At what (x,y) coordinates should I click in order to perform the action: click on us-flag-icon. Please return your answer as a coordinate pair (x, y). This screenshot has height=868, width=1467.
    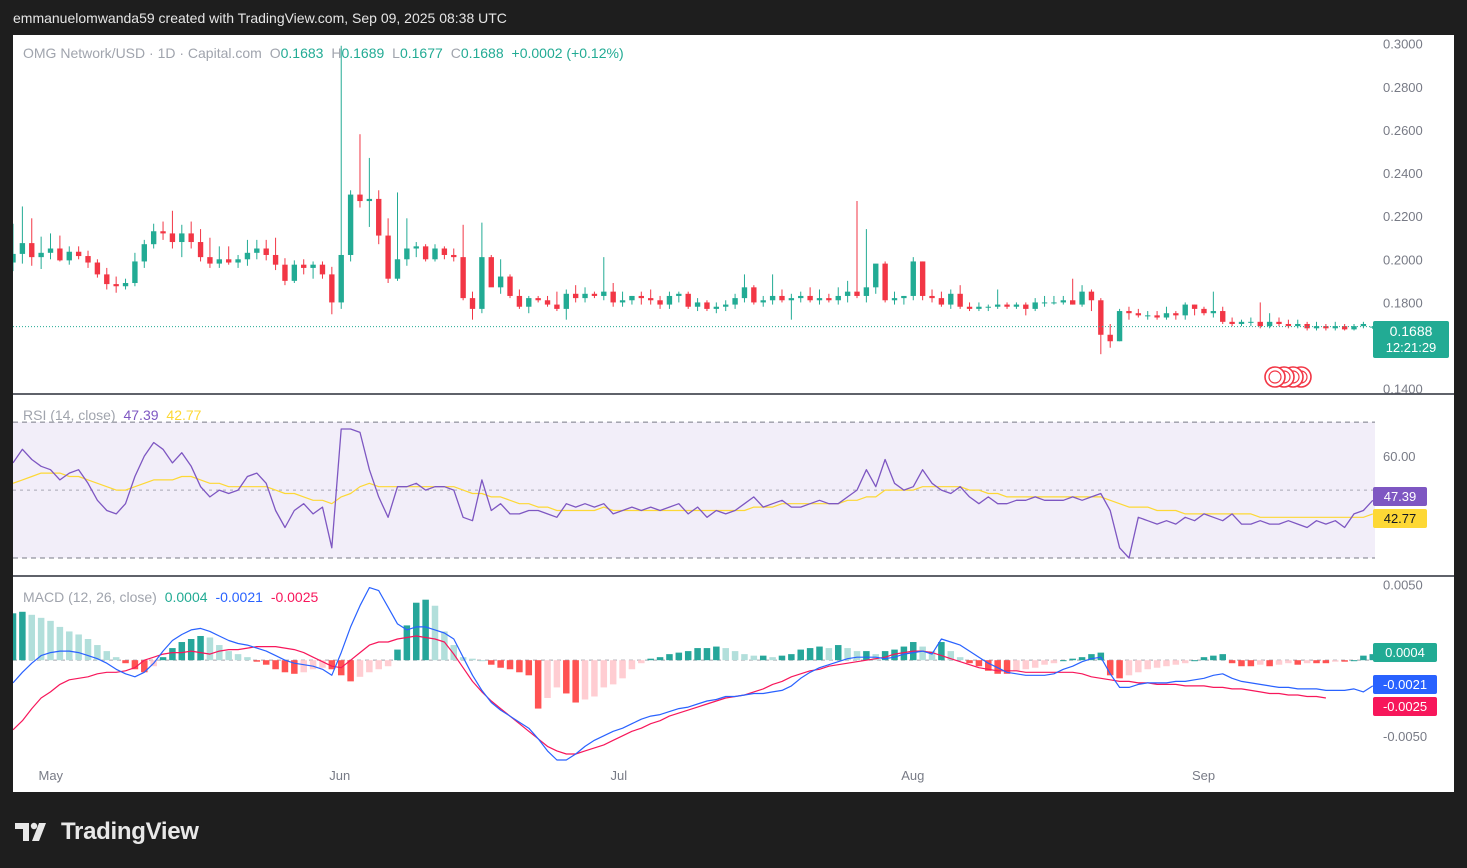
    Looking at the image, I should click on (1275, 377).